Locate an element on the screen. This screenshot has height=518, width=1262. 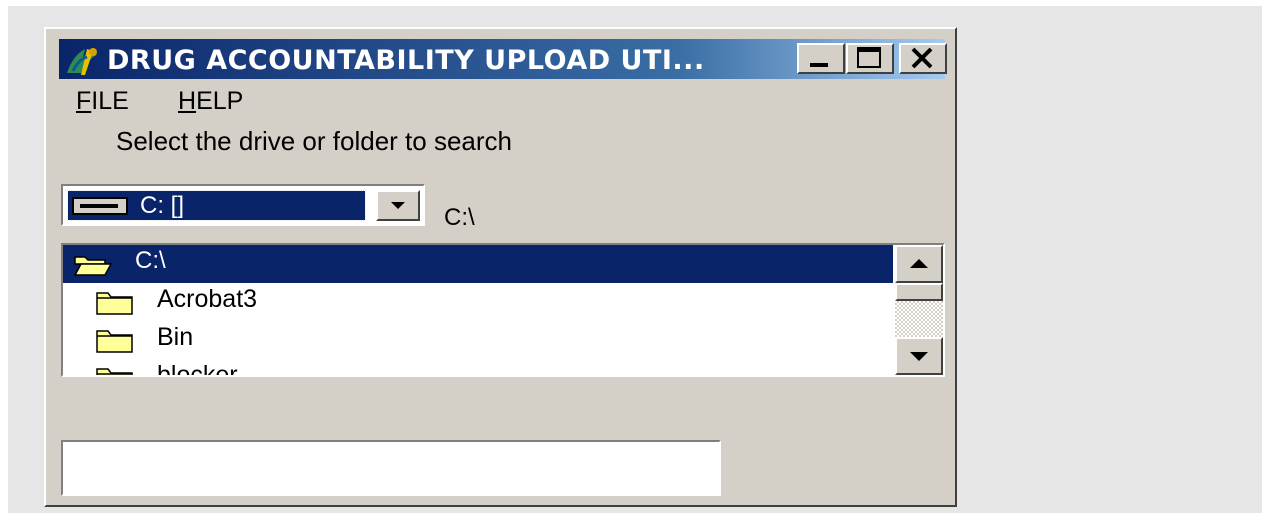
drive-selected-value: C: [] is located at coordinates (216, 205).